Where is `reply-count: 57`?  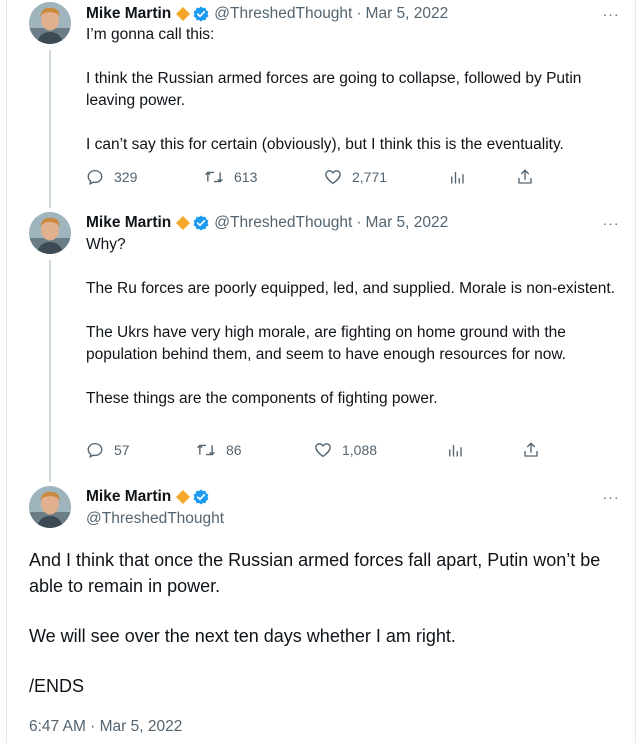
reply-count: 57 is located at coordinates (122, 450).